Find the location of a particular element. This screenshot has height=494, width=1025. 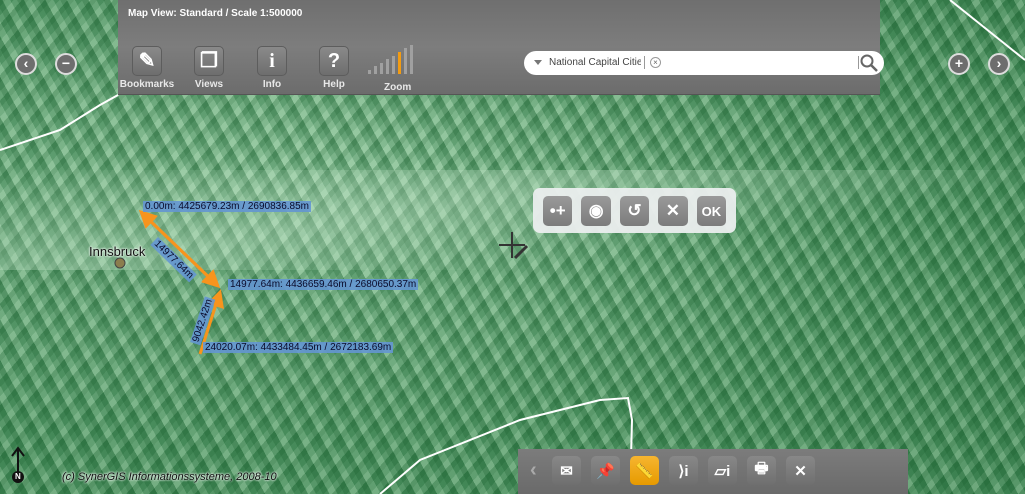

info-button: i Info is located at coordinates (272, 68).